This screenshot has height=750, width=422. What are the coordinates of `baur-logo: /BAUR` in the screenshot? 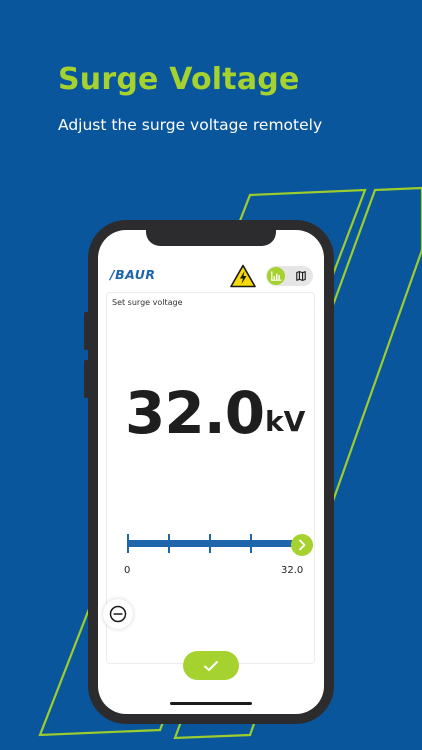 It's located at (133, 274).